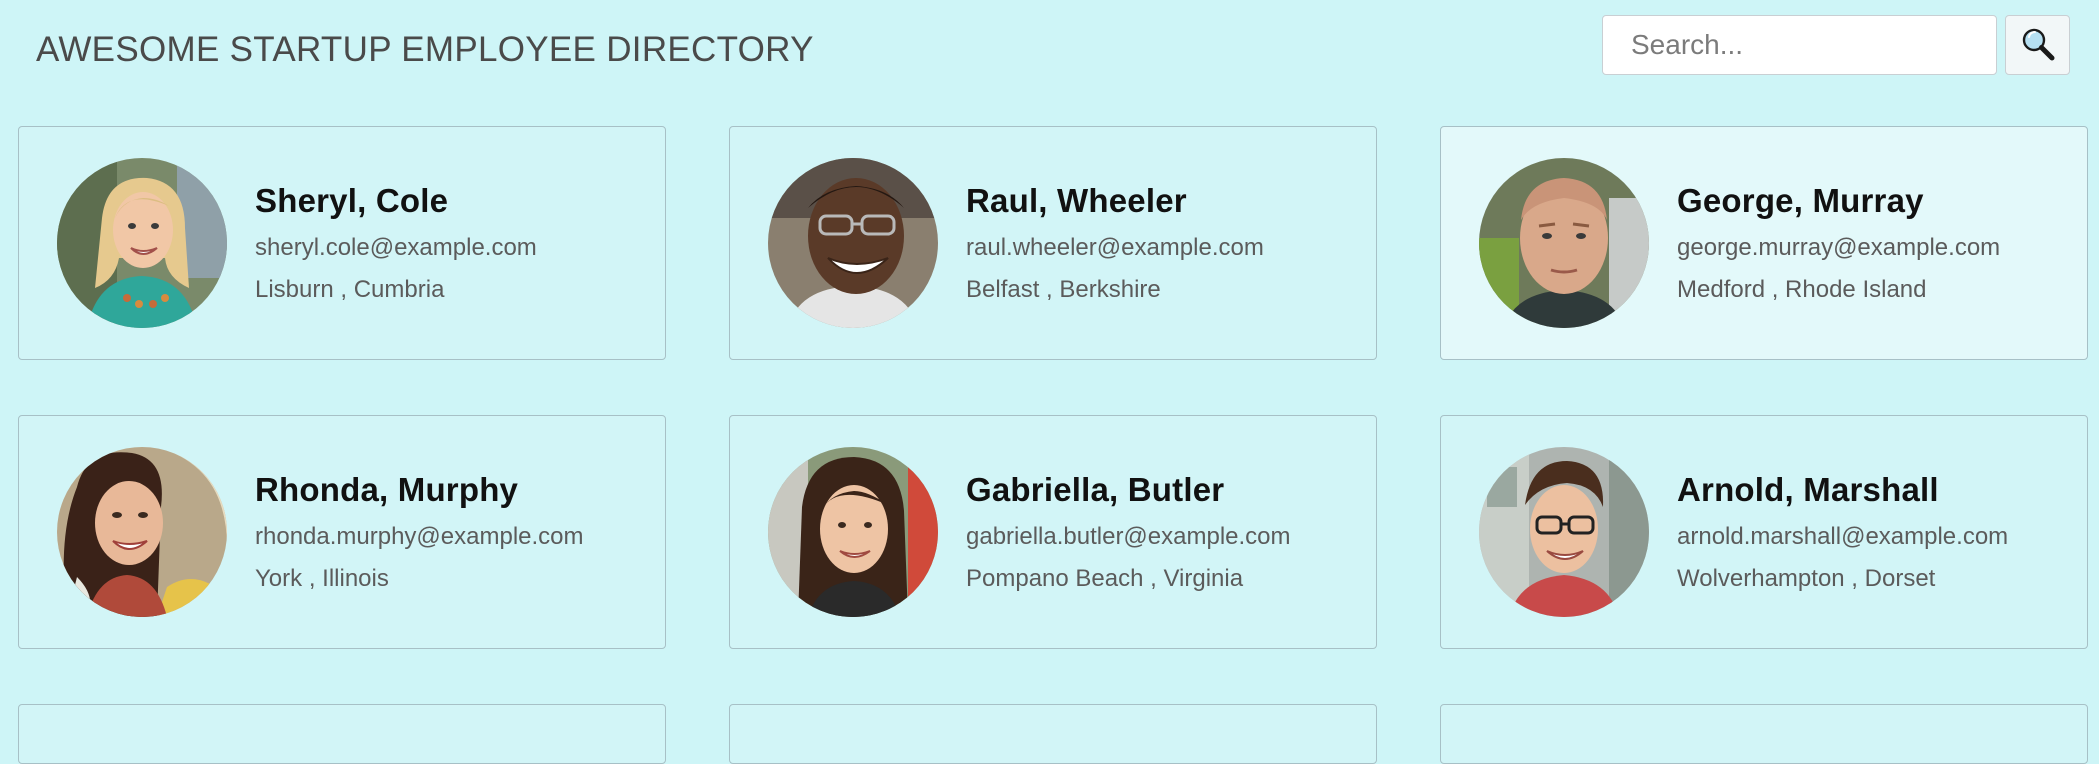  I want to click on page-title: AWESOME STARTUP EMPLOYEE DIRECTORY, so click(425, 49).